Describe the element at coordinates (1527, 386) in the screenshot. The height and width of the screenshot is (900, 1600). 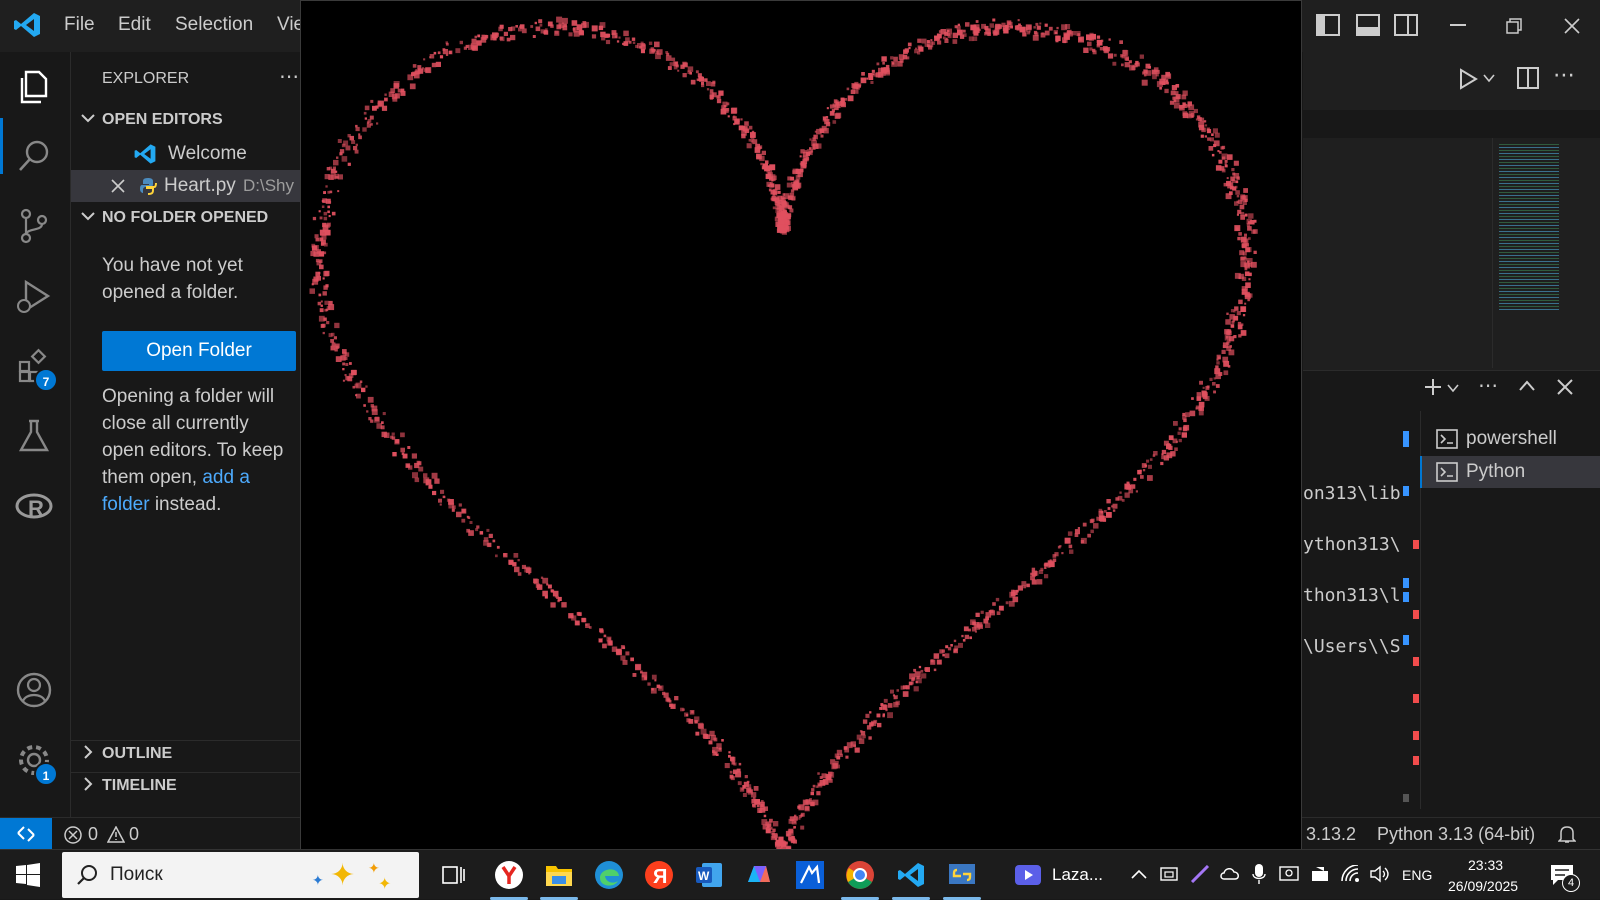
I see `maximize-panel-icon` at that location.